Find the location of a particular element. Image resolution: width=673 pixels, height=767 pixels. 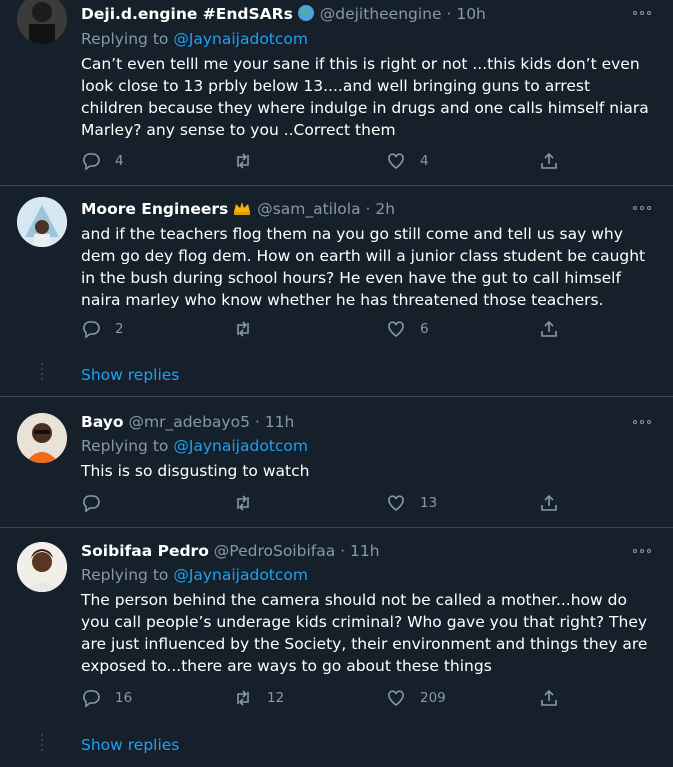

tweet-header: Soibifaa Pedro @PedroSoibifaa · 11h is located at coordinates (230, 551).